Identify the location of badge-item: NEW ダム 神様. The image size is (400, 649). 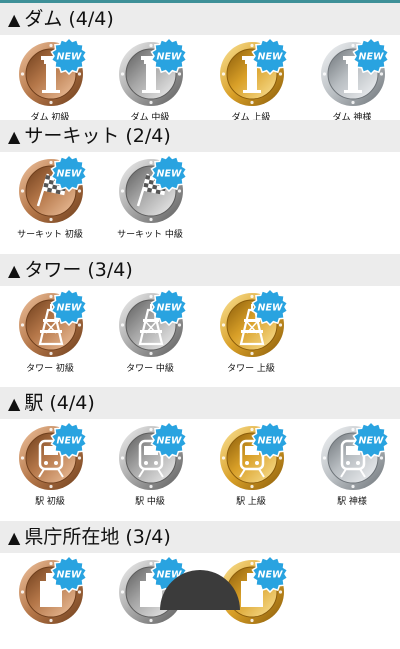
(351, 84).